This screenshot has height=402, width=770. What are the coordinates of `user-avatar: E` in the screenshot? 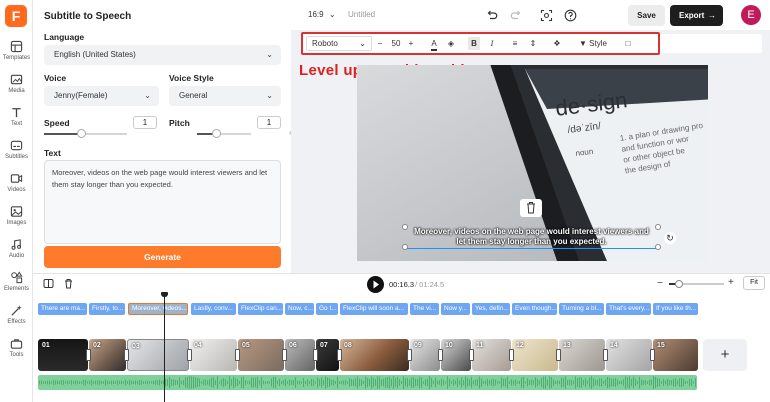 It's located at (751, 15).